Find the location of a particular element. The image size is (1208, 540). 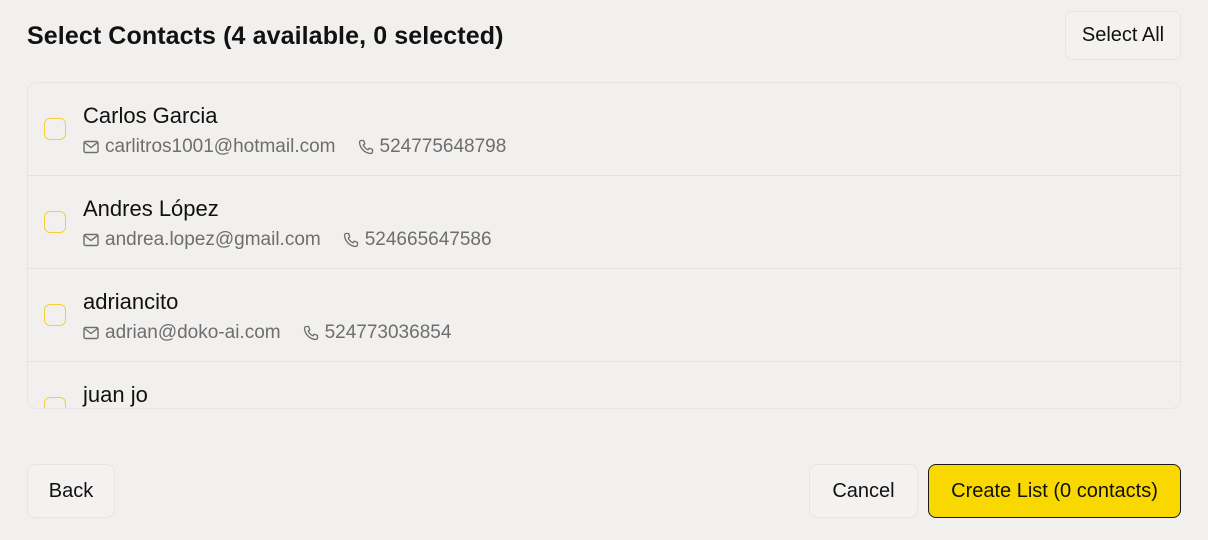

select-all-button: Select All is located at coordinates (1123, 35).